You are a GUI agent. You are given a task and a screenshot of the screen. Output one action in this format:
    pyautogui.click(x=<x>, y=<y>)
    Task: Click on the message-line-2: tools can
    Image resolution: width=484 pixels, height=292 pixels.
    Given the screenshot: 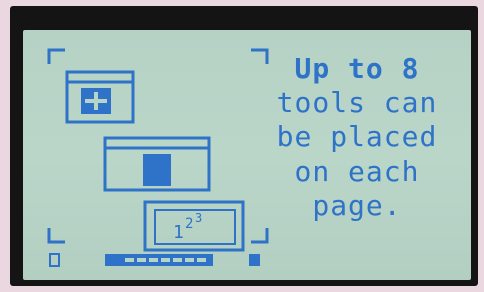 What is the action you would take?
    pyautogui.click(x=357, y=102)
    